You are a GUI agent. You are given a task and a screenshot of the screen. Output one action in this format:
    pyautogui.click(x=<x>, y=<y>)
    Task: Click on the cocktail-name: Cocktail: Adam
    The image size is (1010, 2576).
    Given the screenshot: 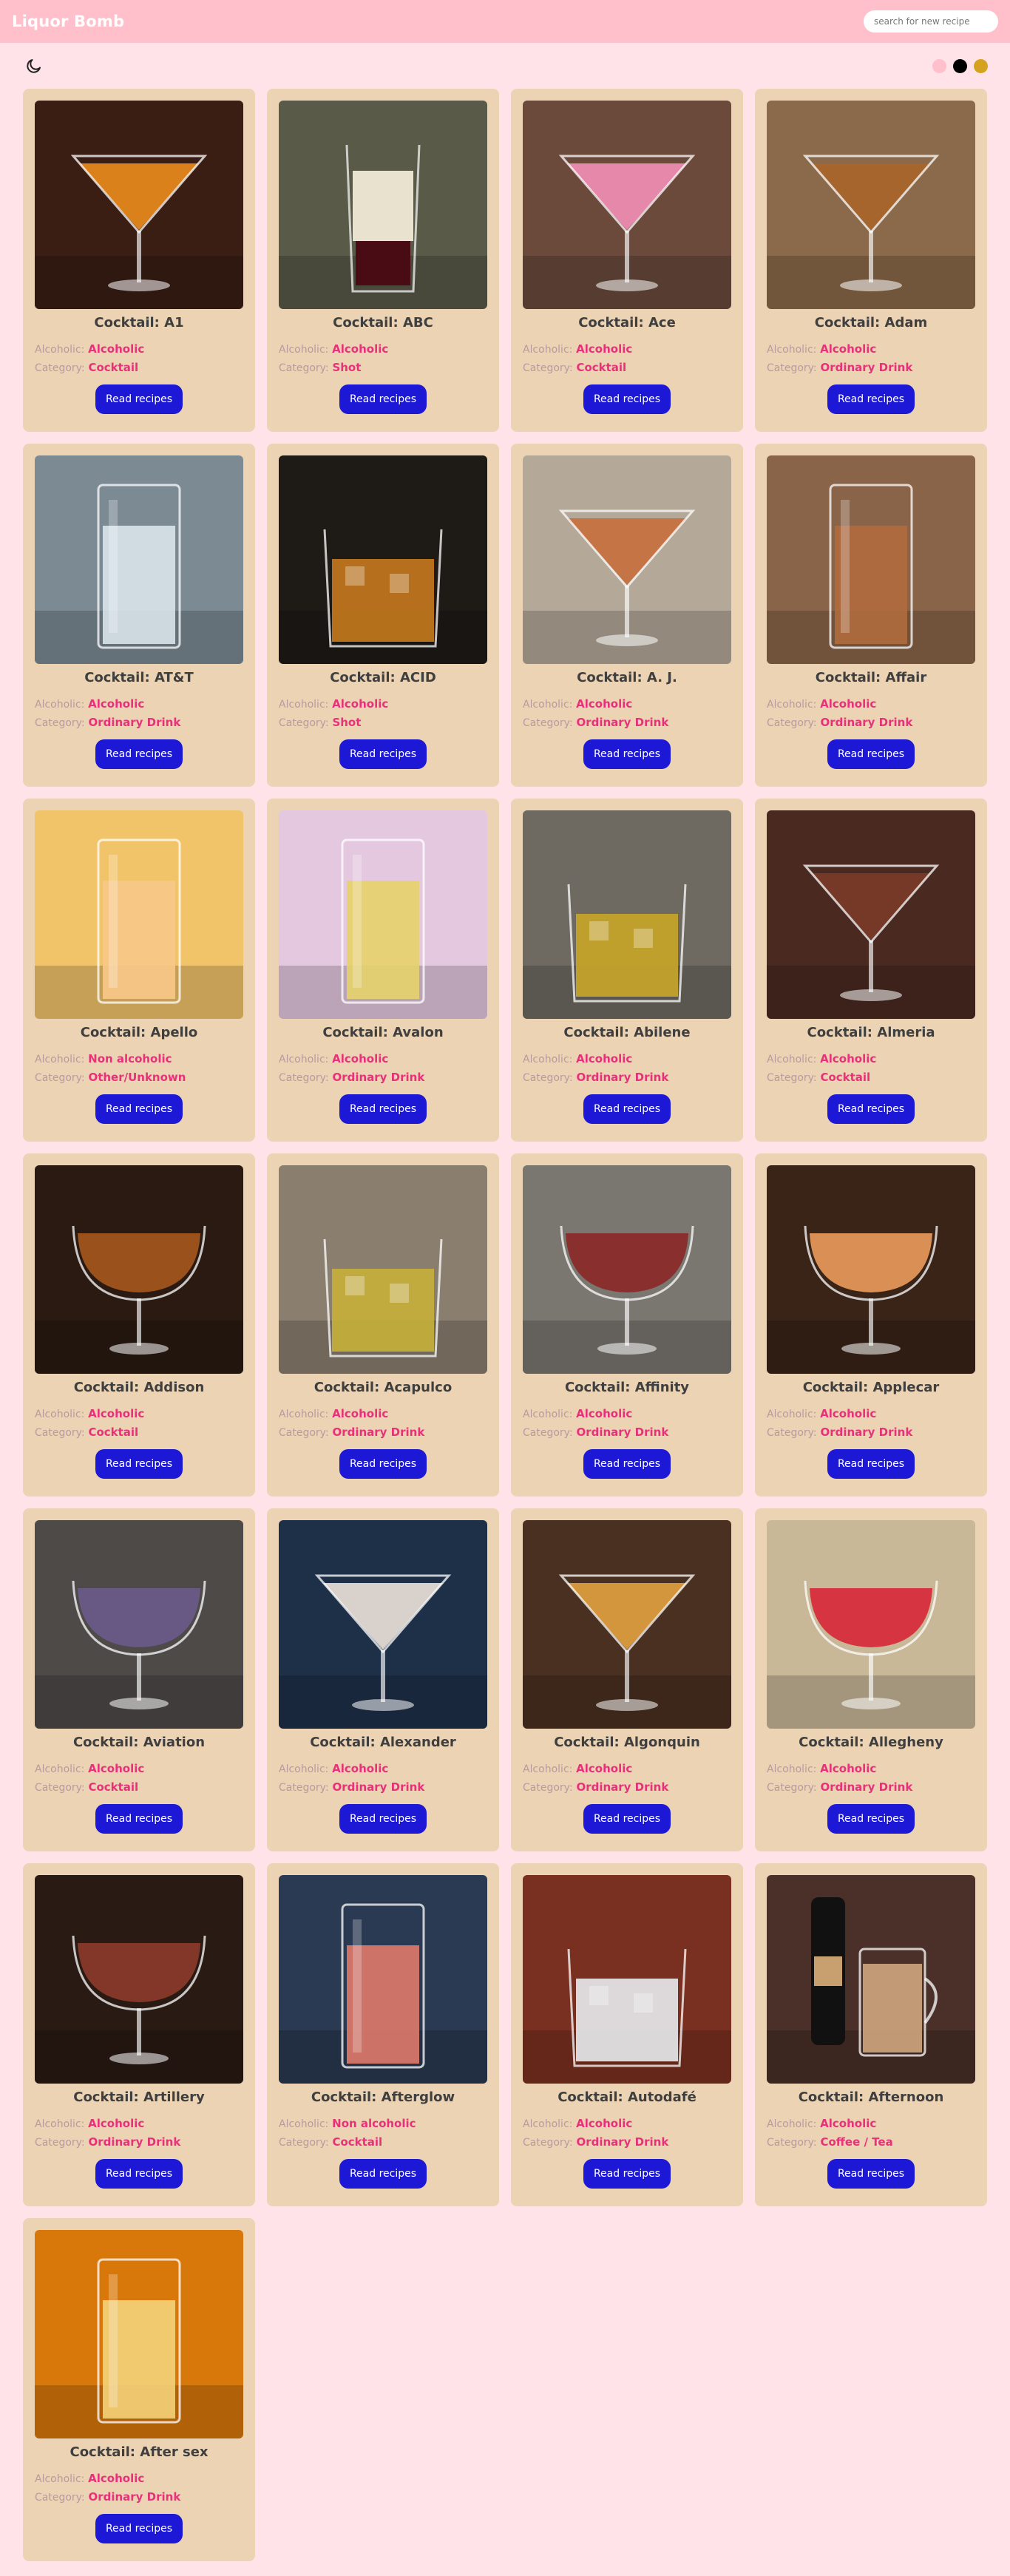 What is the action you would take?
    pyautogui.click(x=871, y=323)
    